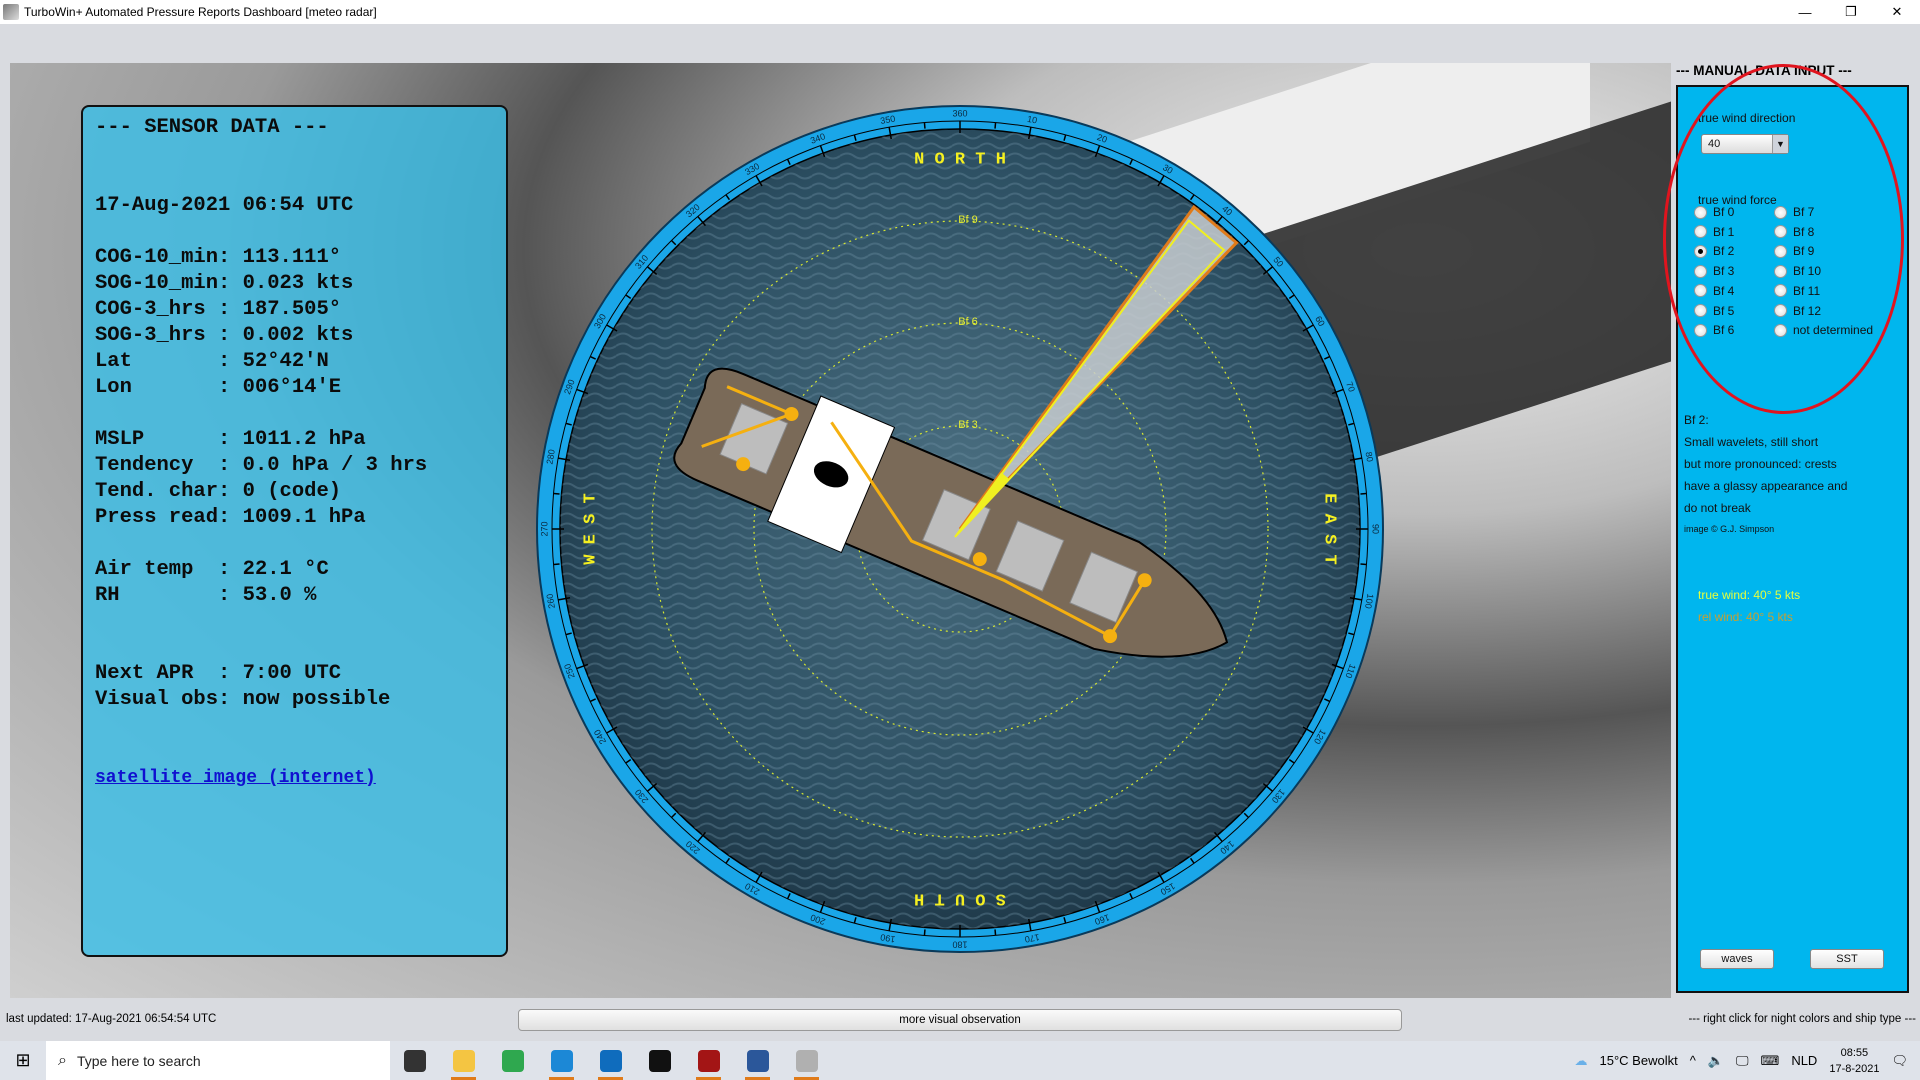 The height and width of the screenshot is (1080, 1920). What do you see at coordinates (62, 1060) in the screenshot?
I see `search-icon: ⌕` at bounding box center [62, 1060].